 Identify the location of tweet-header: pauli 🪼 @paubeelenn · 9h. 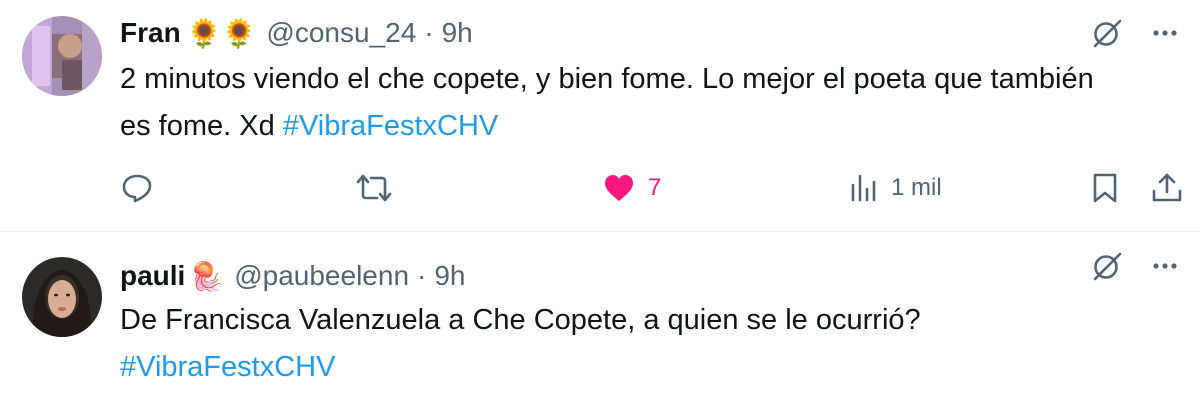
(293, 276).